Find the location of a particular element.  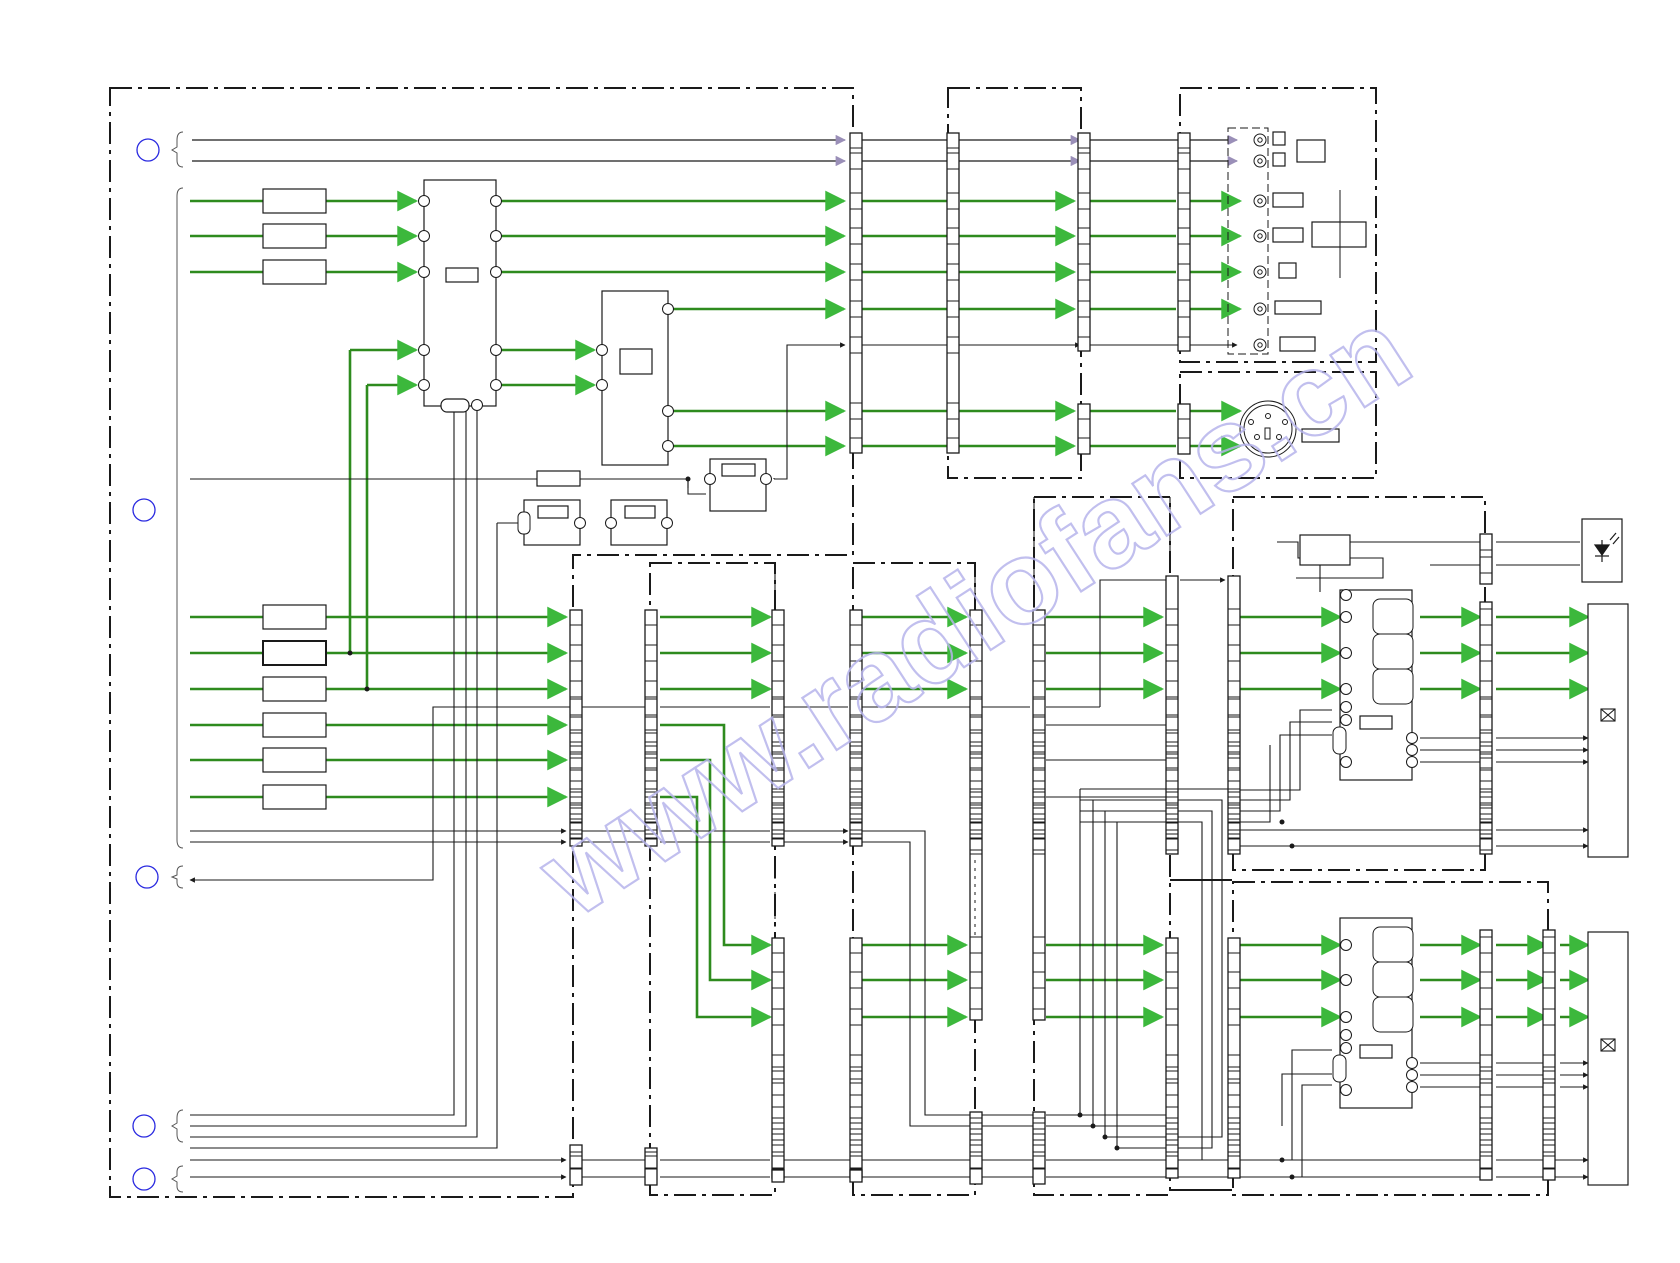

resistor-block is located at coordinates (558, 478).